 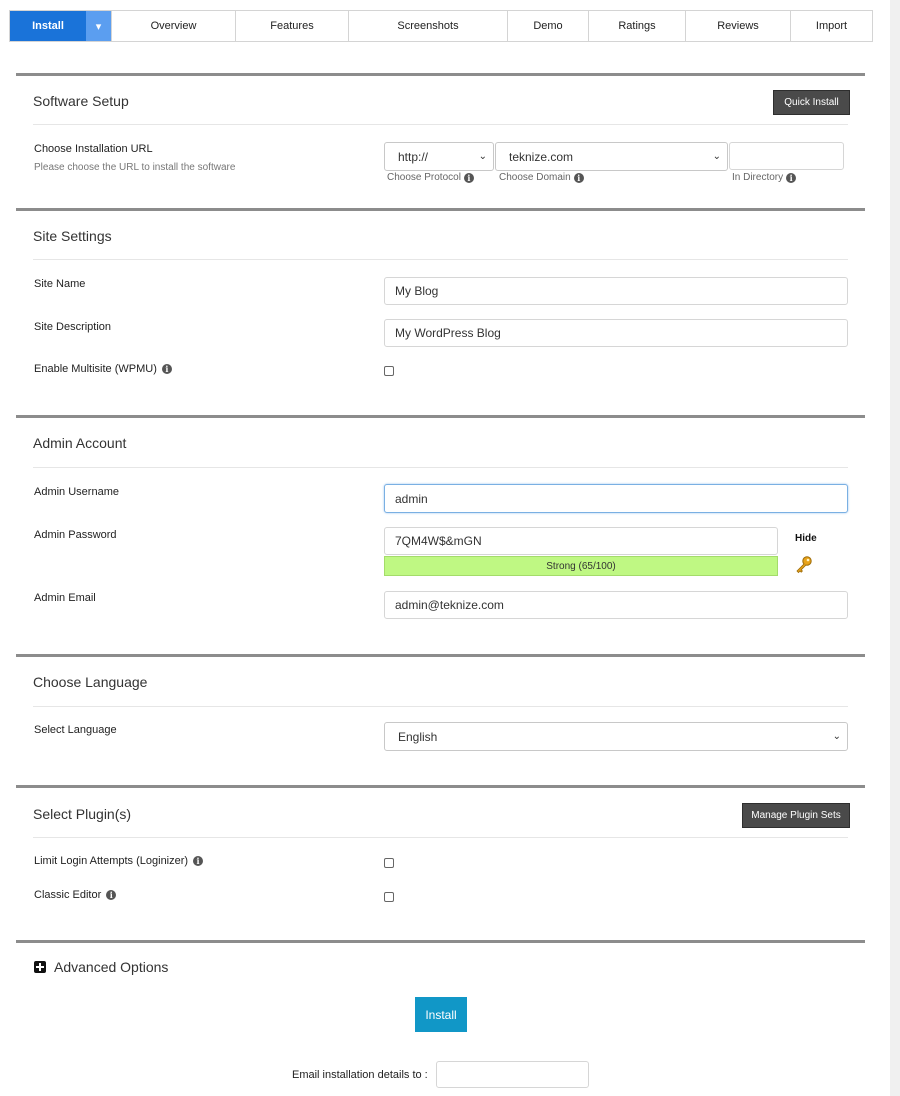 I want to click on admin-password-label: Admin Password, so click(x=75, y=535).